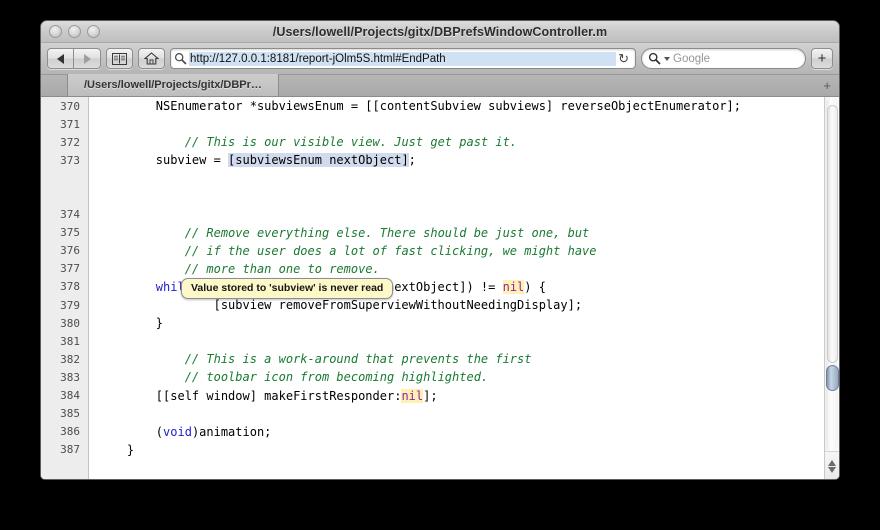 Image resolution: width=880 pixels, height=530 pixels. I want to click on tab-bar: /Users/lowell/Projects/gitx/DBPr… +, so click(440, 85).